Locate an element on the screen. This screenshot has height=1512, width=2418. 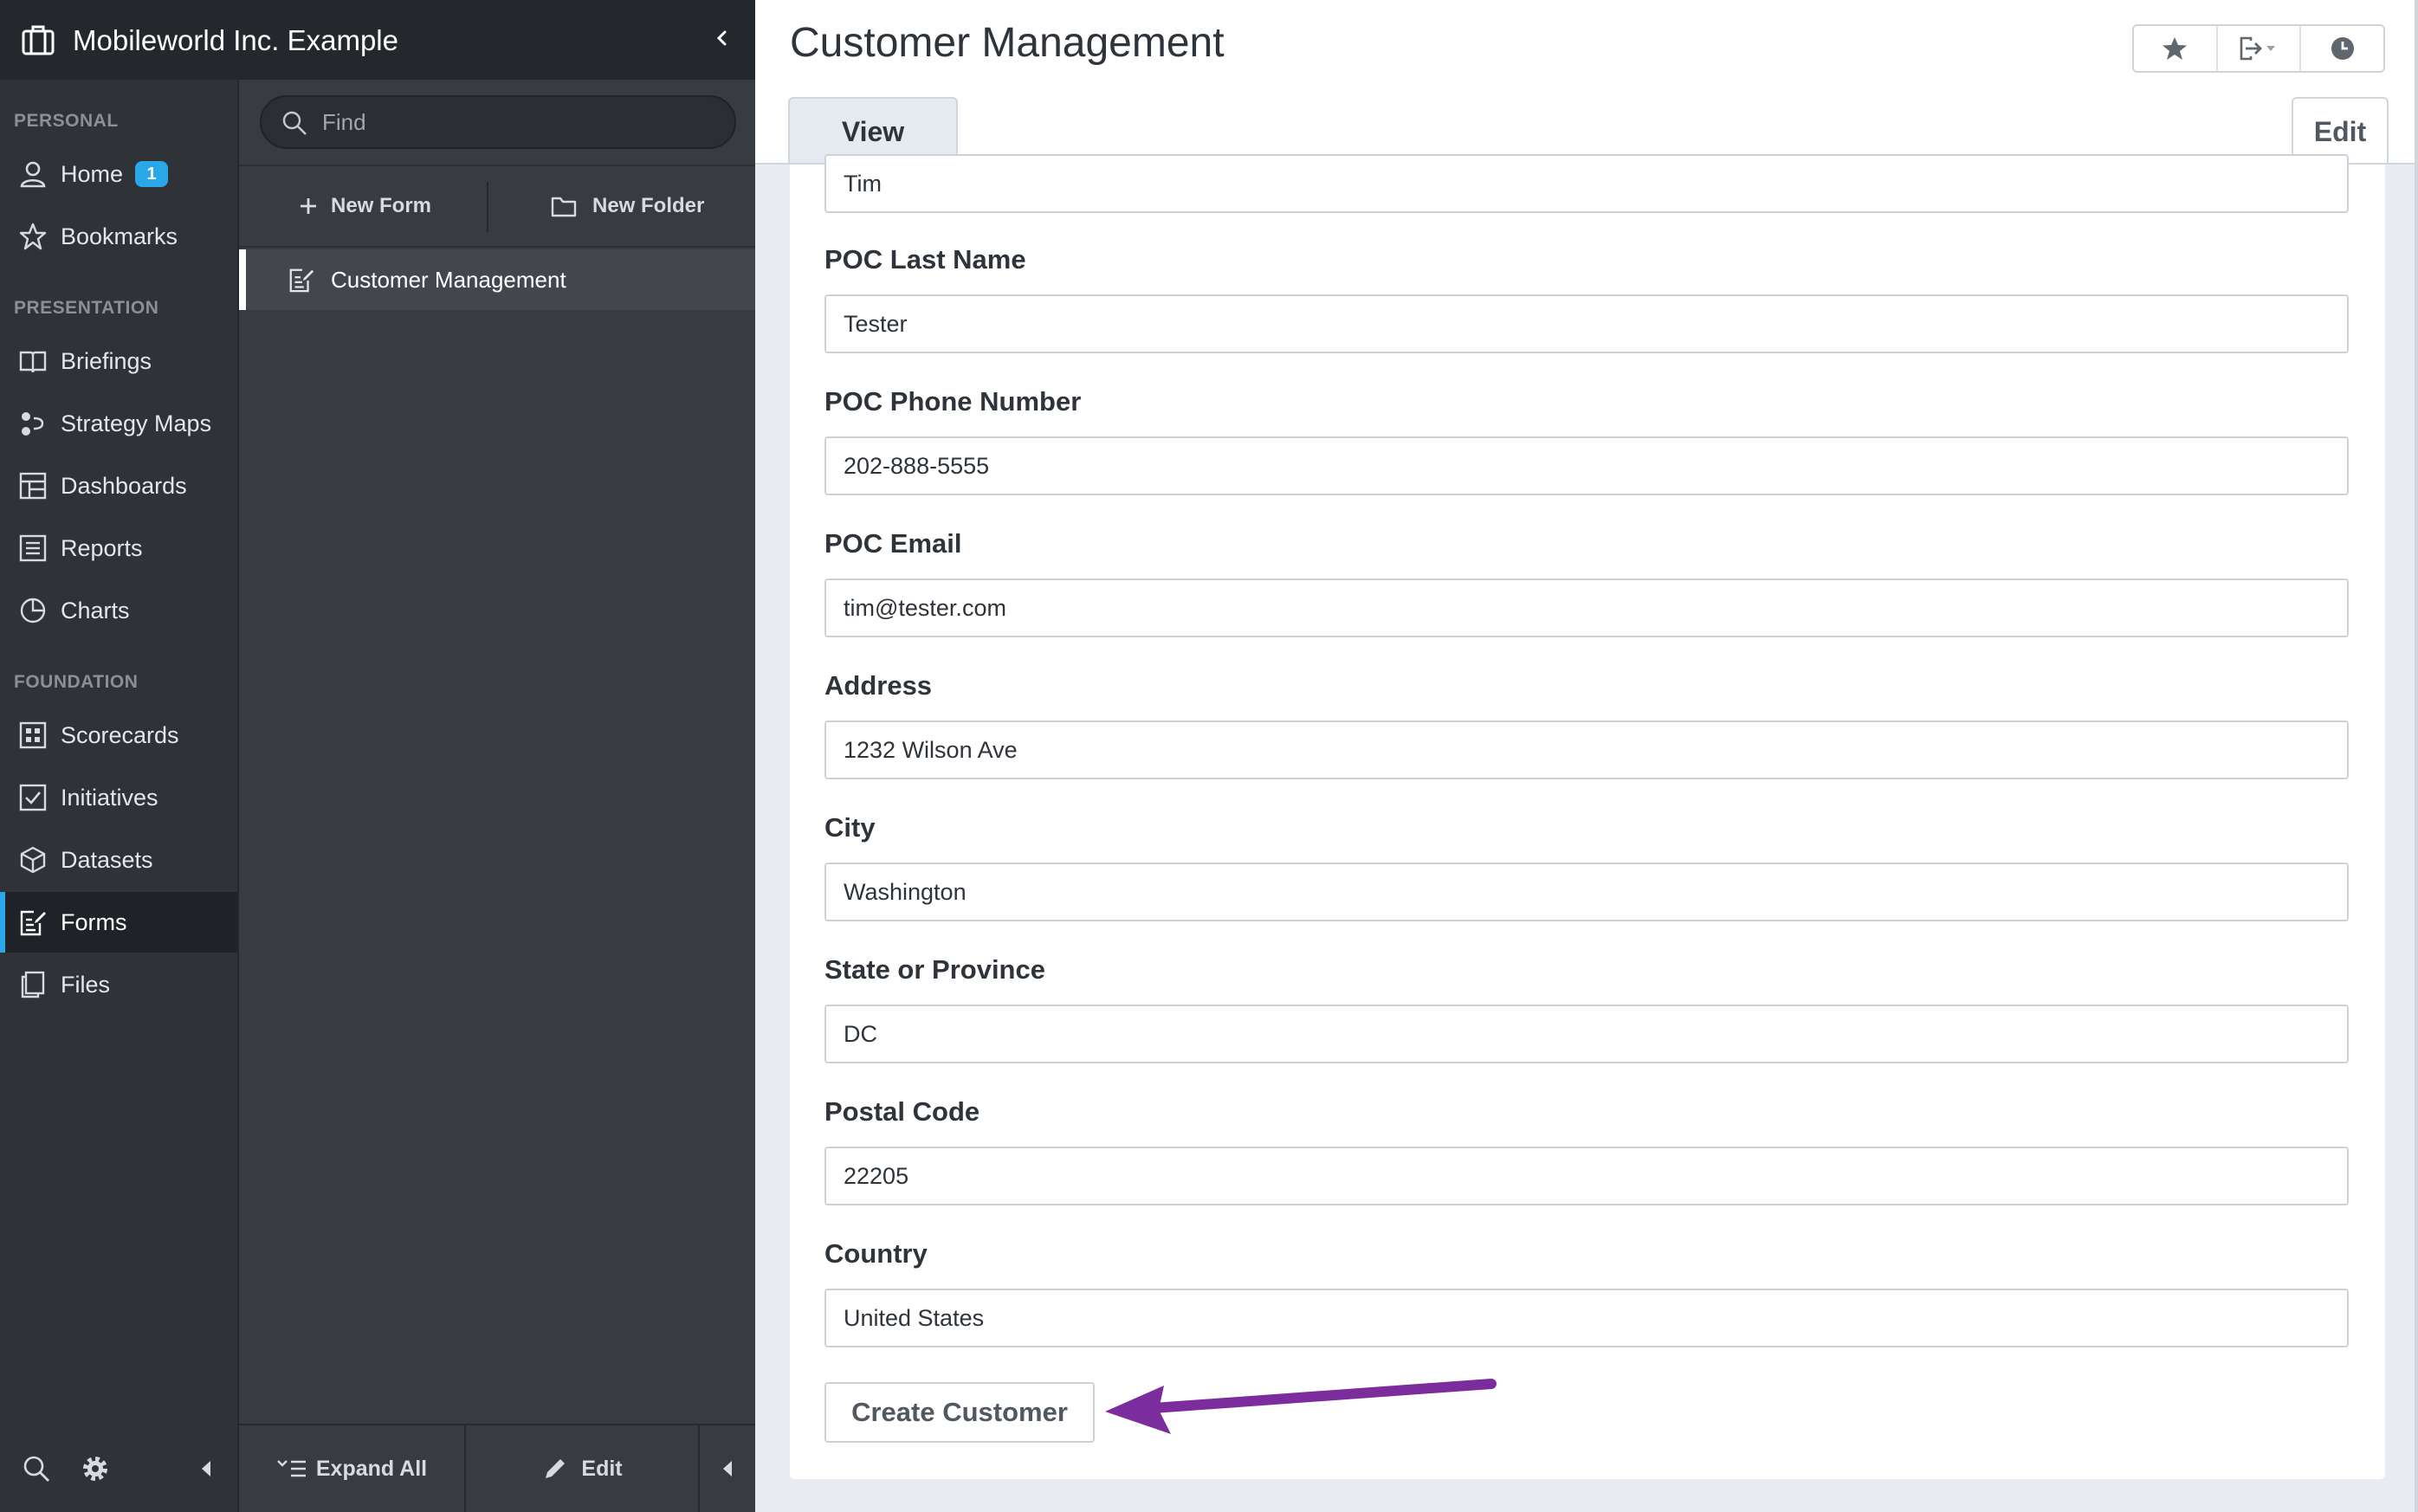
report-icon is located at coordinates (33, 548).